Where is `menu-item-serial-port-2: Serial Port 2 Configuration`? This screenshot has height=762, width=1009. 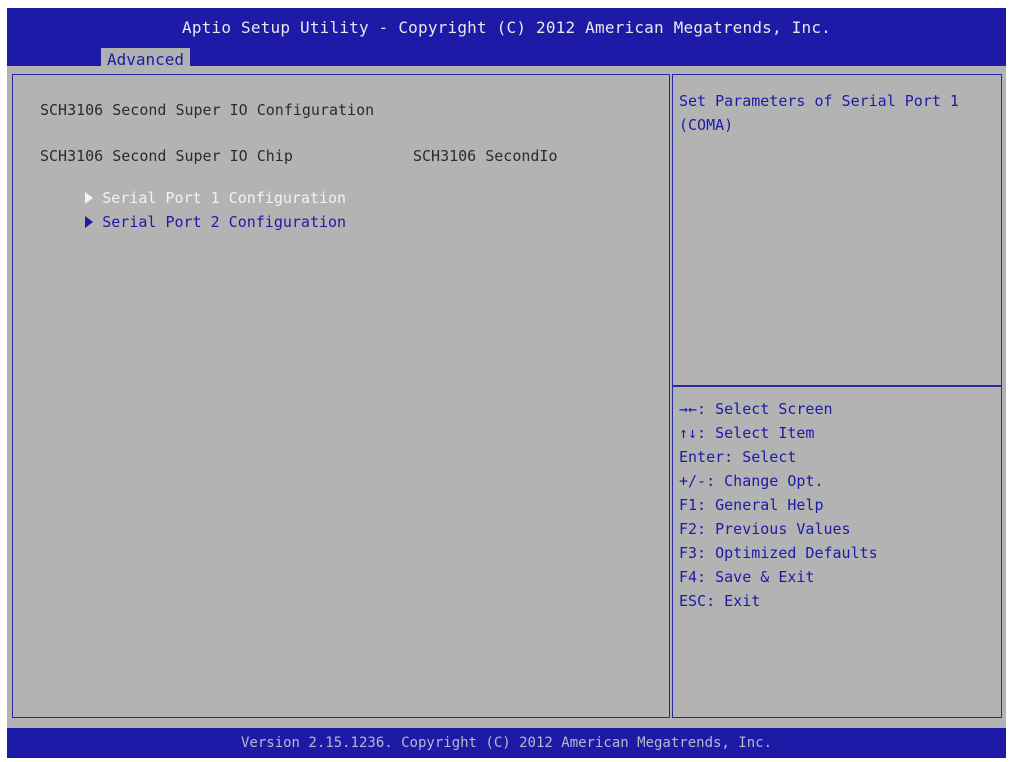
menu-item-serial-port-2: Serial Port 2 Configuration is located at coordinates (179, 222).